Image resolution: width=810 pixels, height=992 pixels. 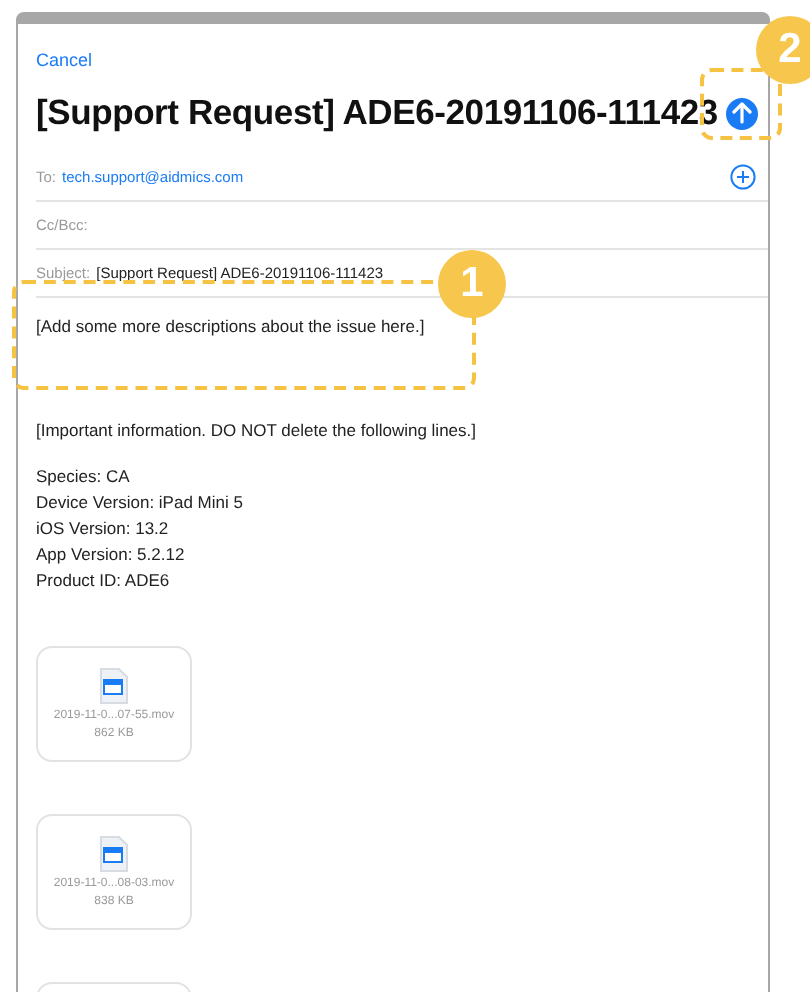 What do you see at coordinates (783, 50) in the screenshot?
I see `step-badge: 2` at bounding box center [783, 50].